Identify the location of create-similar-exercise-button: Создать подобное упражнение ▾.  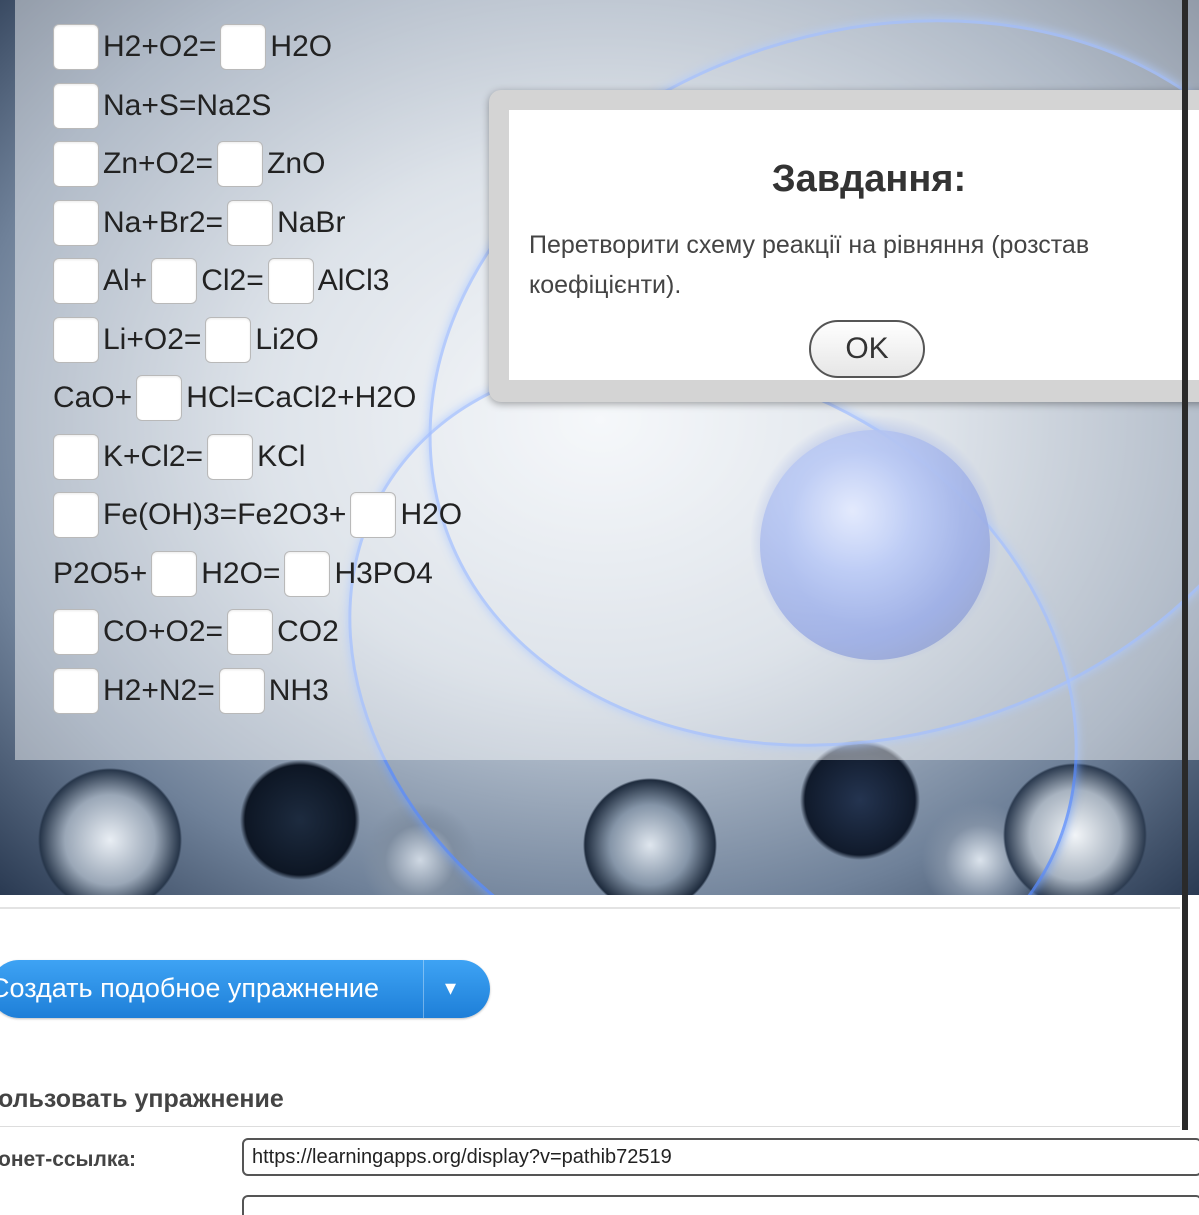
(245, 989).